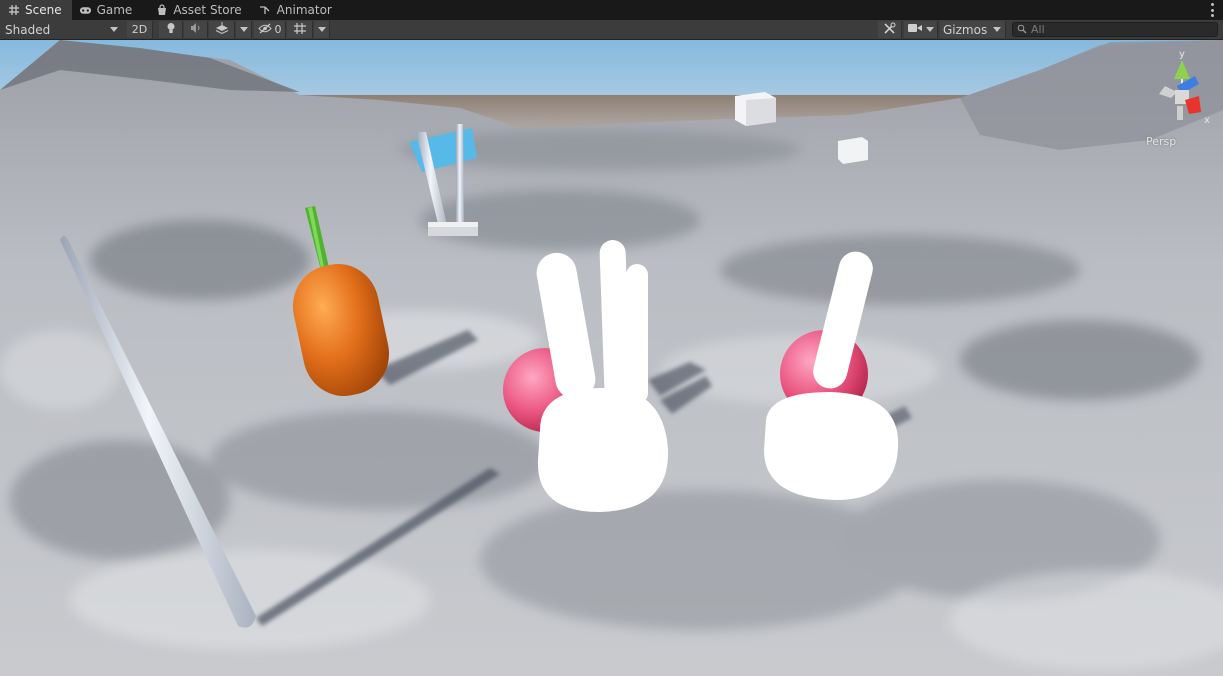 The height and width of the screenshot is (676, 1223). Describe the element at coordinates (611, 10) in the screenshot. I see `tab-bar: Scene Game Asset Store Animator` at that location.